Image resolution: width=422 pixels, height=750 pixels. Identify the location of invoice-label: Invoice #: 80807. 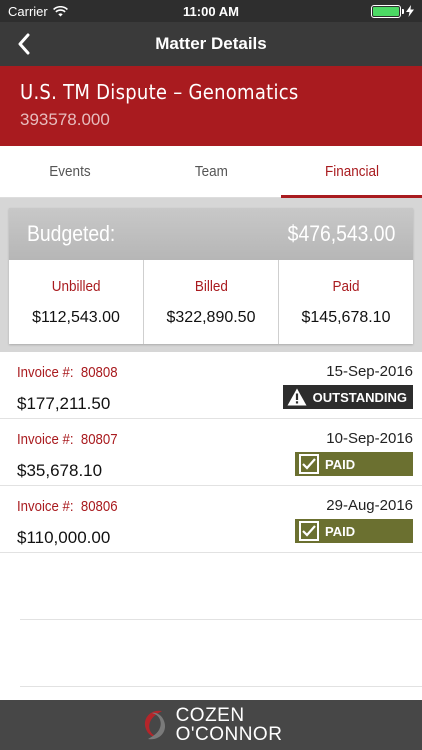
(67, 439).